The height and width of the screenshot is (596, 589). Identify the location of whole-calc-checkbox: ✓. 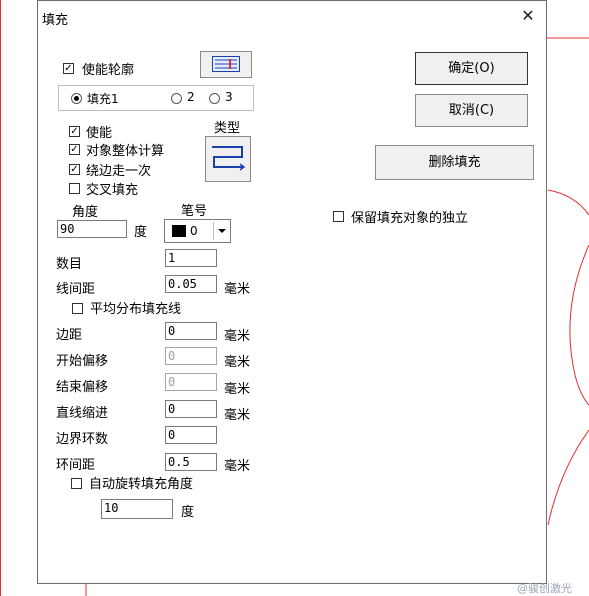
(74, 149).